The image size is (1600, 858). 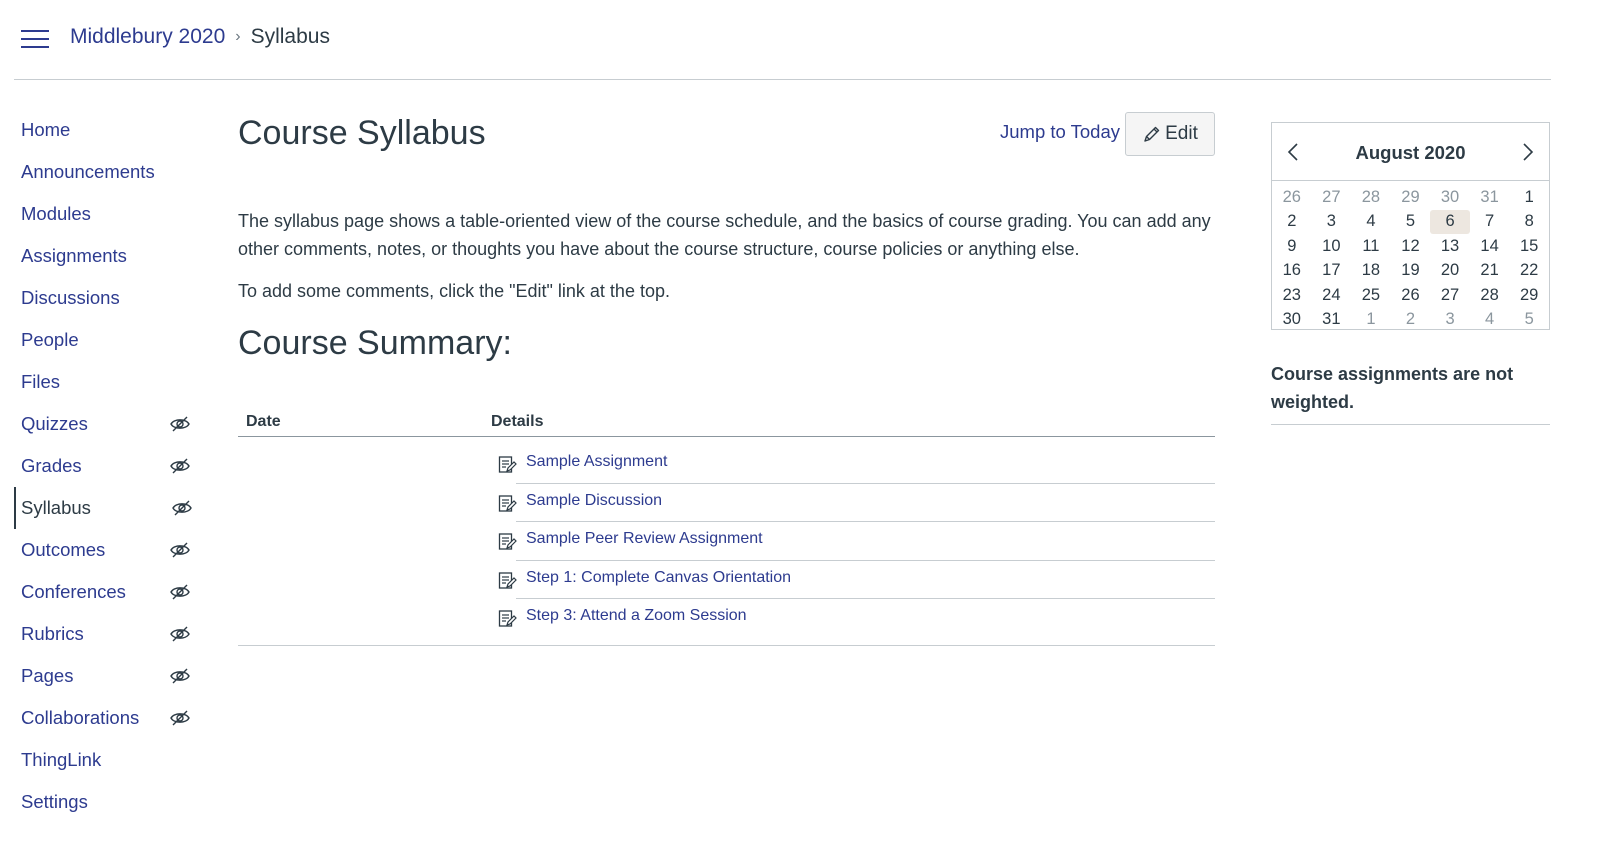 I want to click on sidebar-item-settings: Settings, so click(x=109, y=802).